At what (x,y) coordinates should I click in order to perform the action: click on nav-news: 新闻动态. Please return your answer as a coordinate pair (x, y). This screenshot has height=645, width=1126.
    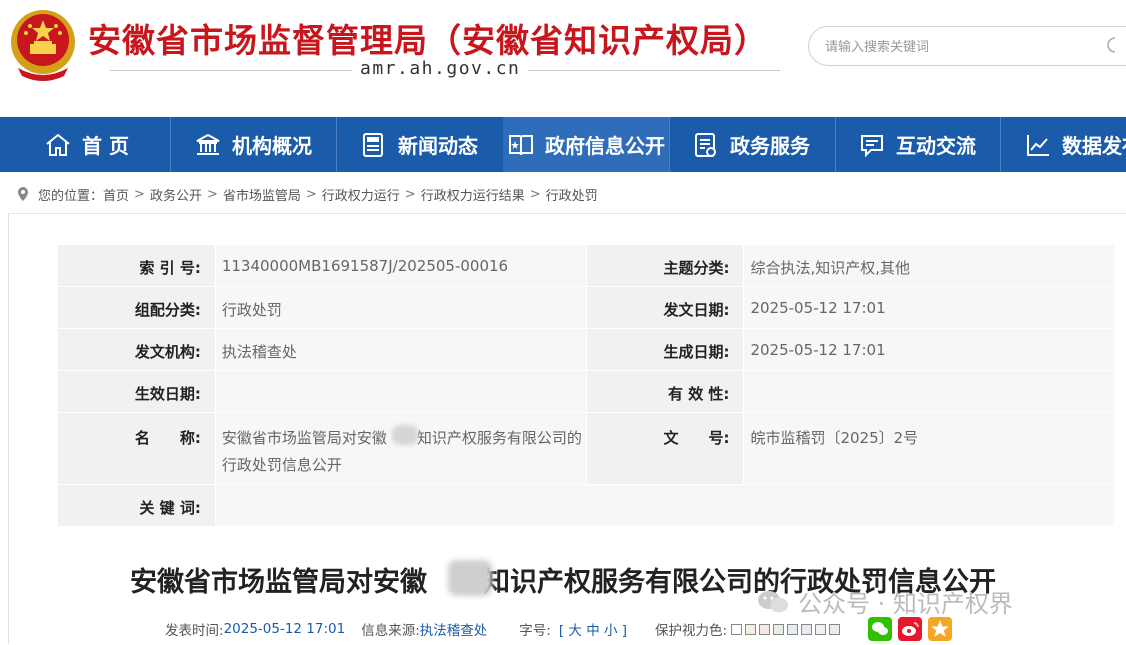
    Looking at the image, I should click on (419, 144).